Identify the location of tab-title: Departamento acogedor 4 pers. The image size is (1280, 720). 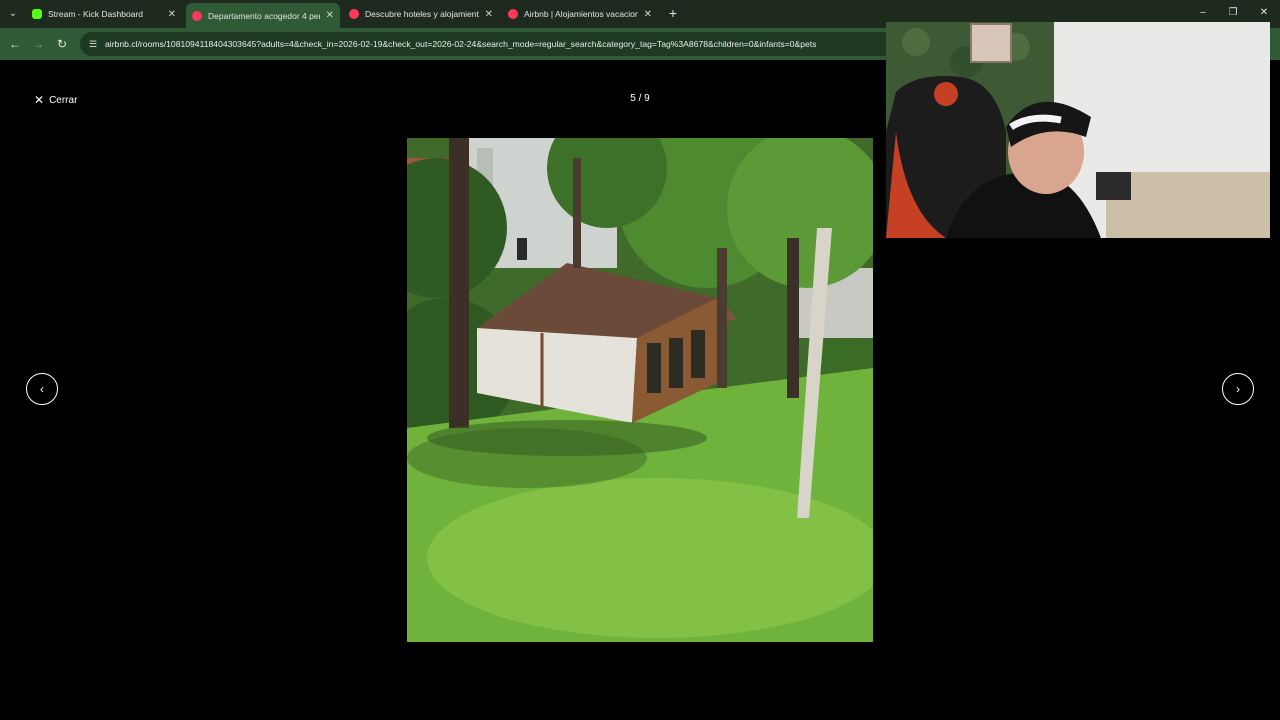
(264, 15).